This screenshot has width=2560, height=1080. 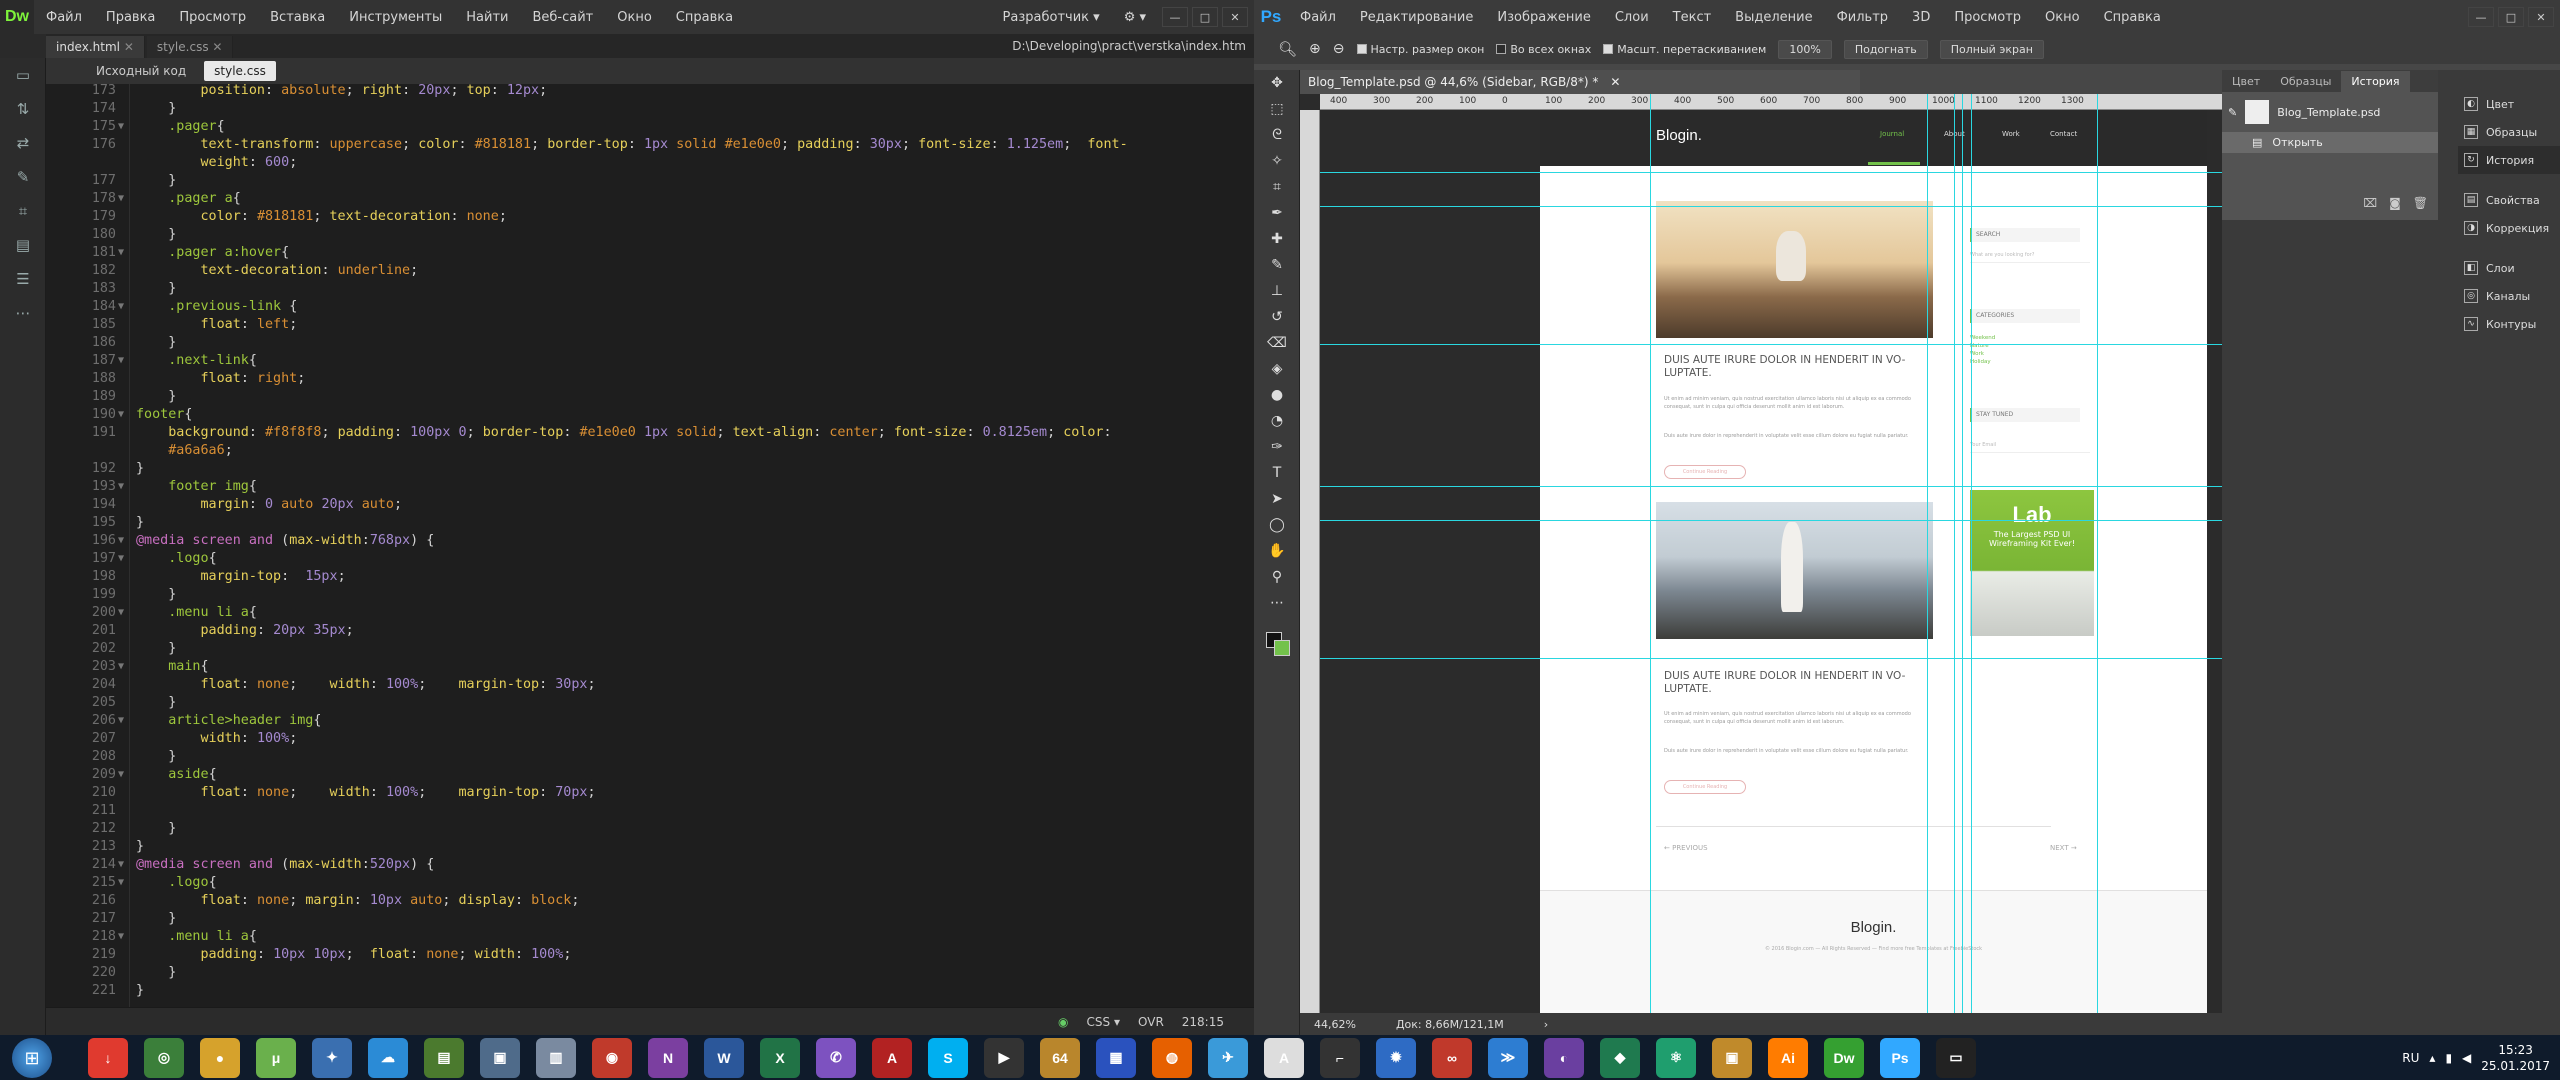 I want to click on shape-tool-icon: ◯, so click(x=1277, y=525).